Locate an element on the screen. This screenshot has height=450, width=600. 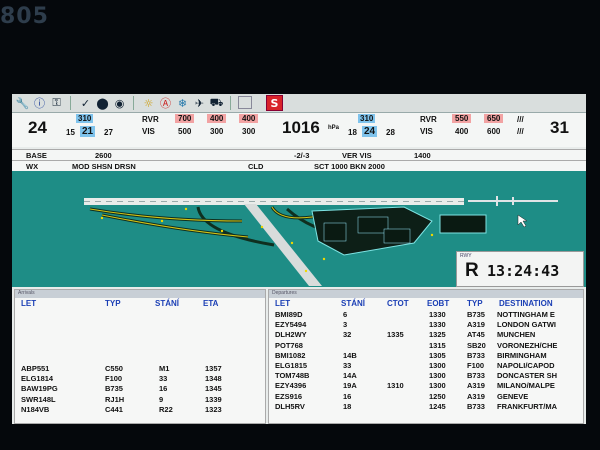
plane-ground-icon: ⛟ is located at coordinates (216, 103).